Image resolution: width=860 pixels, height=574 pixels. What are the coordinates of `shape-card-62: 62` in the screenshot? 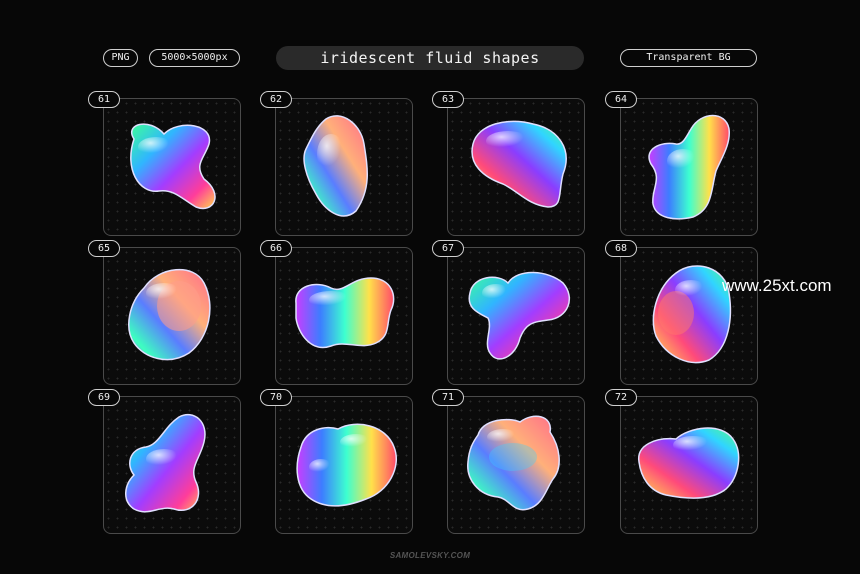 It's located at (336, 163).